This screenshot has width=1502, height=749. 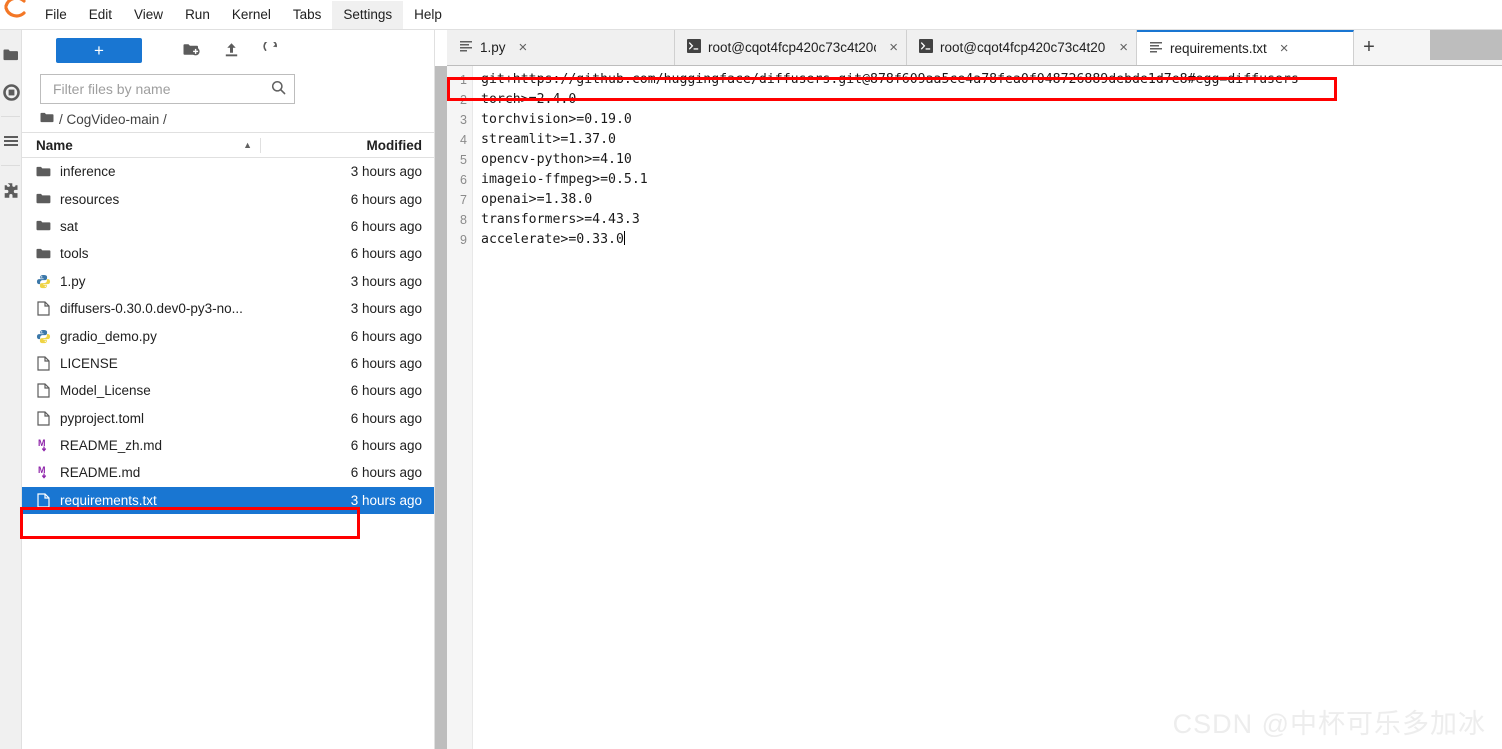 What do you see at coordinates (991, 120) in the screenshot?
I see `code-line: torchvision>=0.19.0` at bounding box center [991, 120].